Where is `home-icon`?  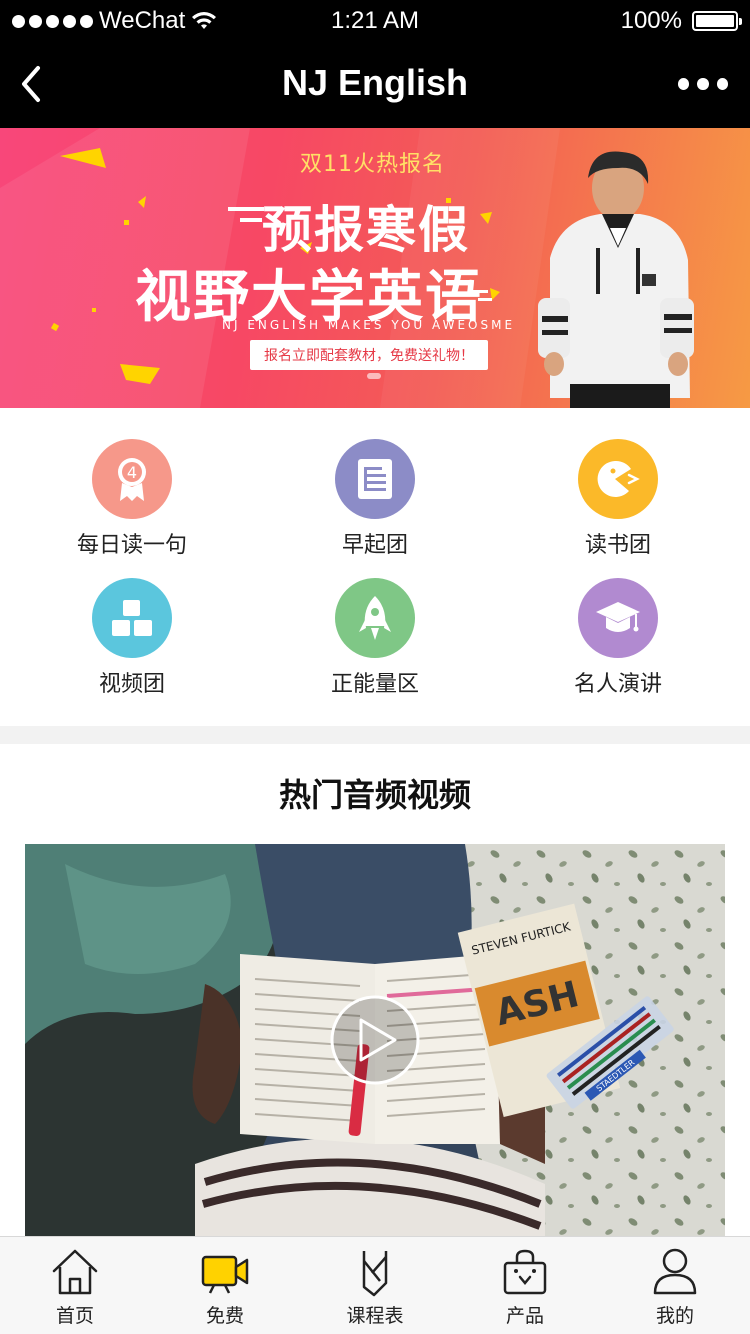
home-icon is located at coordinates (75, 1272).